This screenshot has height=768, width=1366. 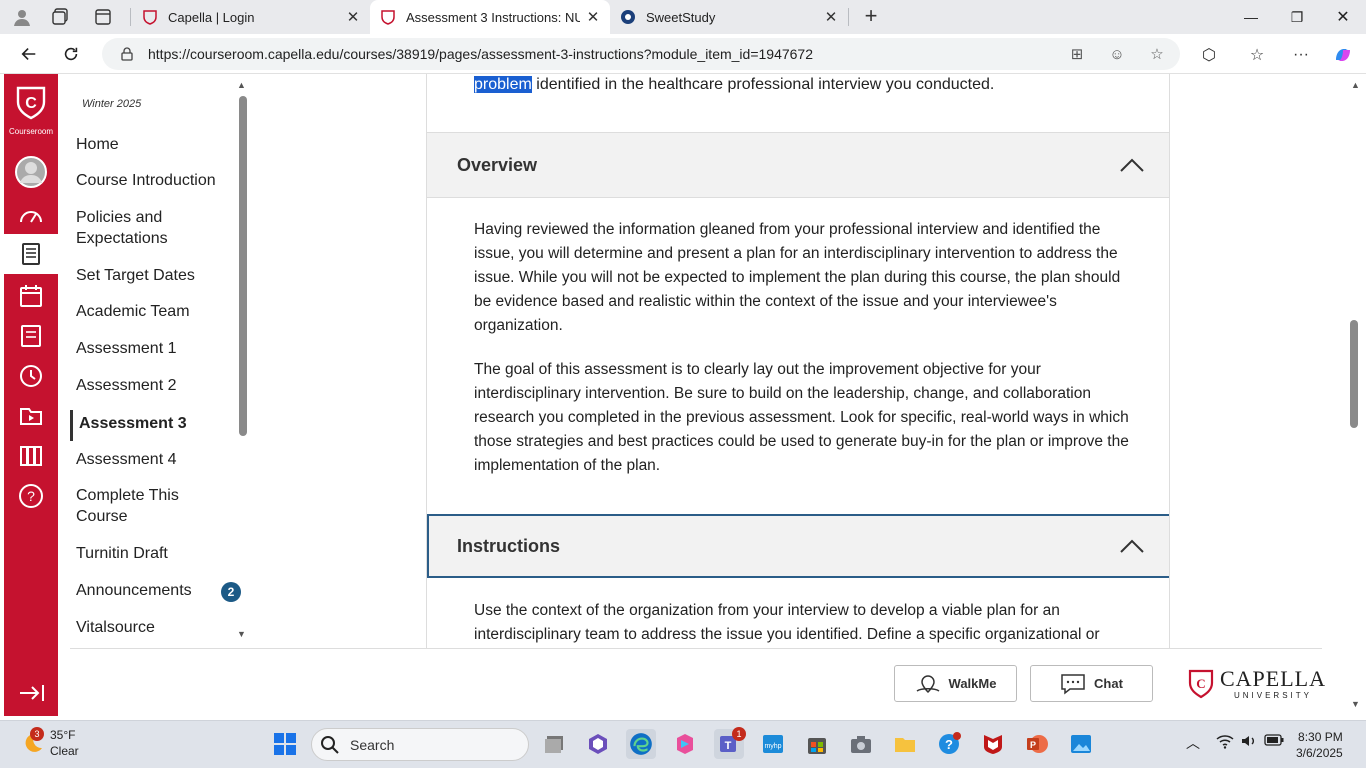 I want to click on help-icon: ?, so click(x=31, y=496).